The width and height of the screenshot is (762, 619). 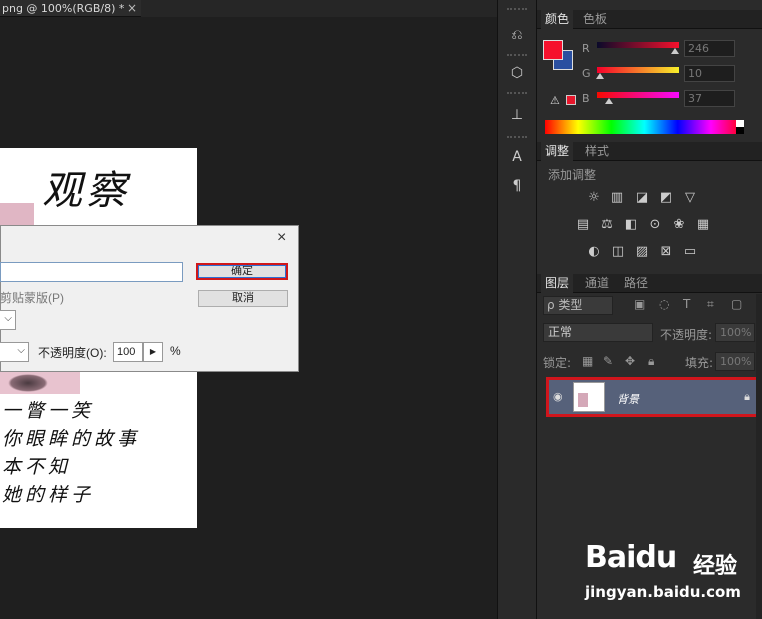 What do you see at coordinates (517, 35) in the screenshot?
I see `history-icon: ⎌` at bounding box center [517, 35].